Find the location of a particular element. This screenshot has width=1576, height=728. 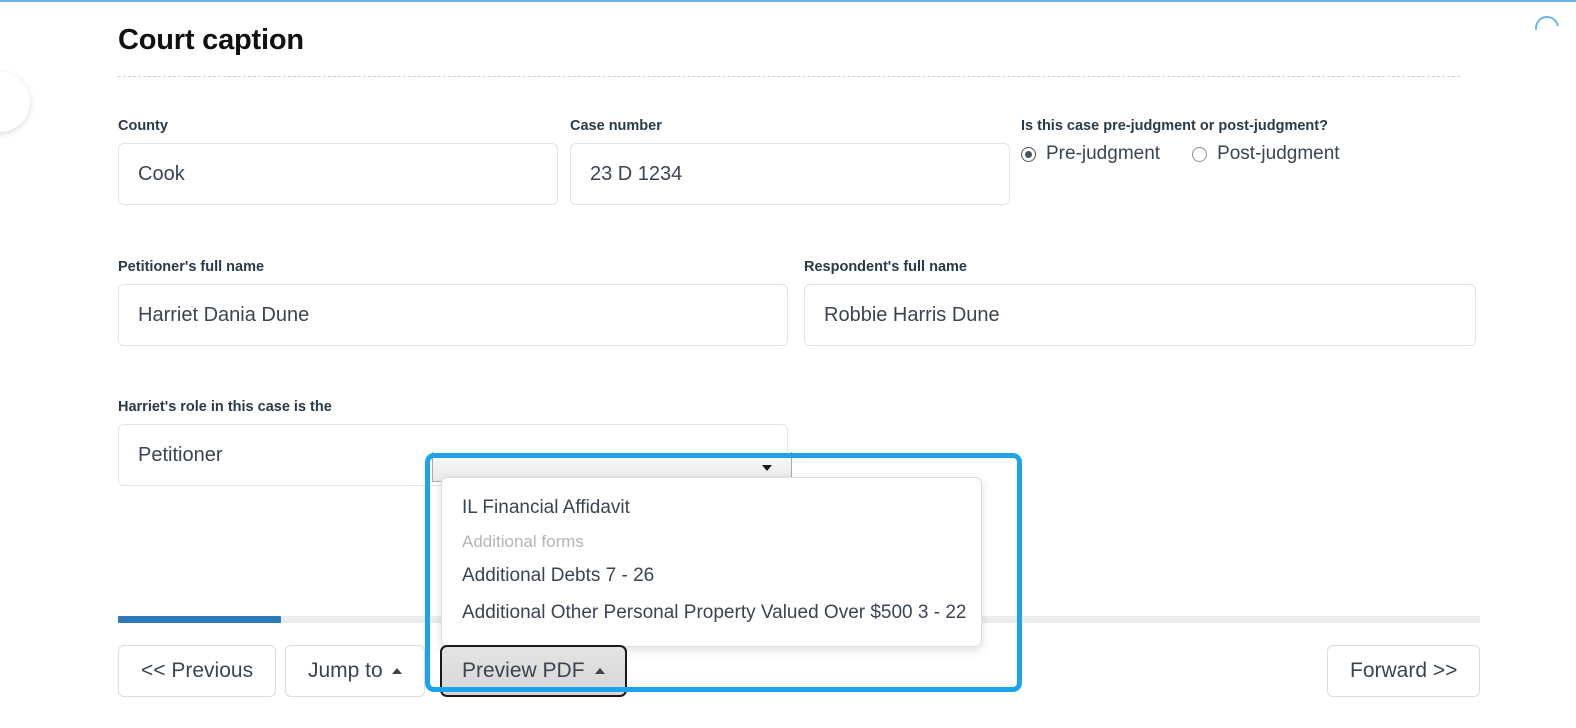

radio-pre-judgment: Pre-judgment is located at coordinates (1090, 154).